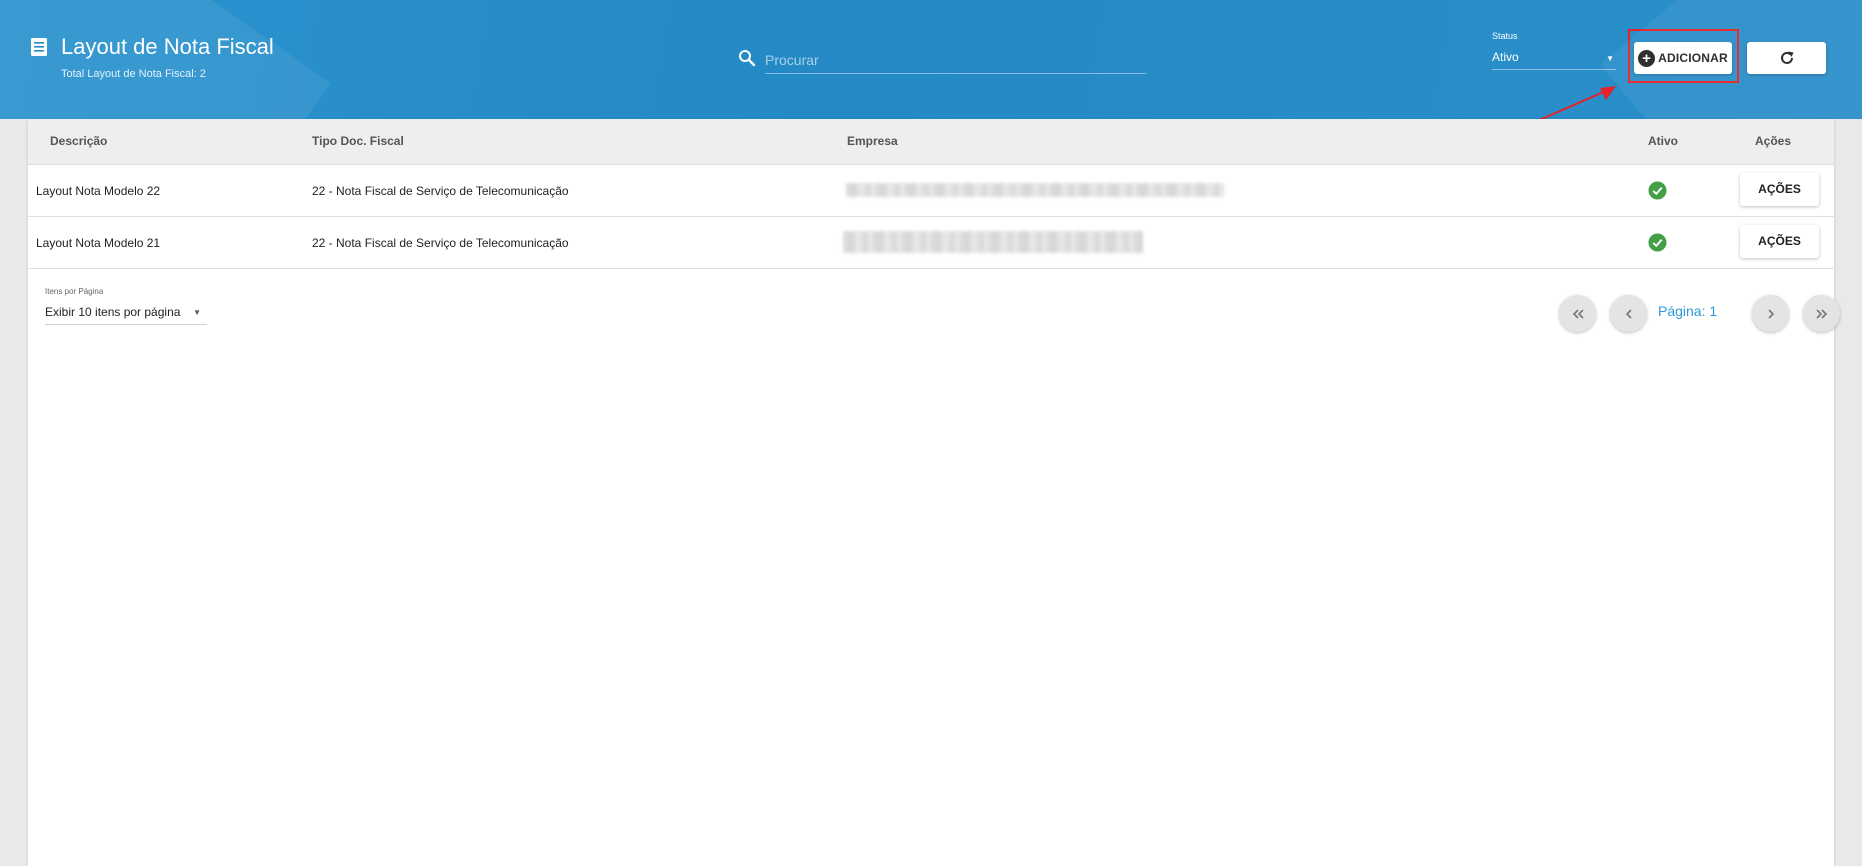 The height and width of the screenshot is (866, 1862). I want to click on page-indicator: Página: 1, so click(1688, 311).